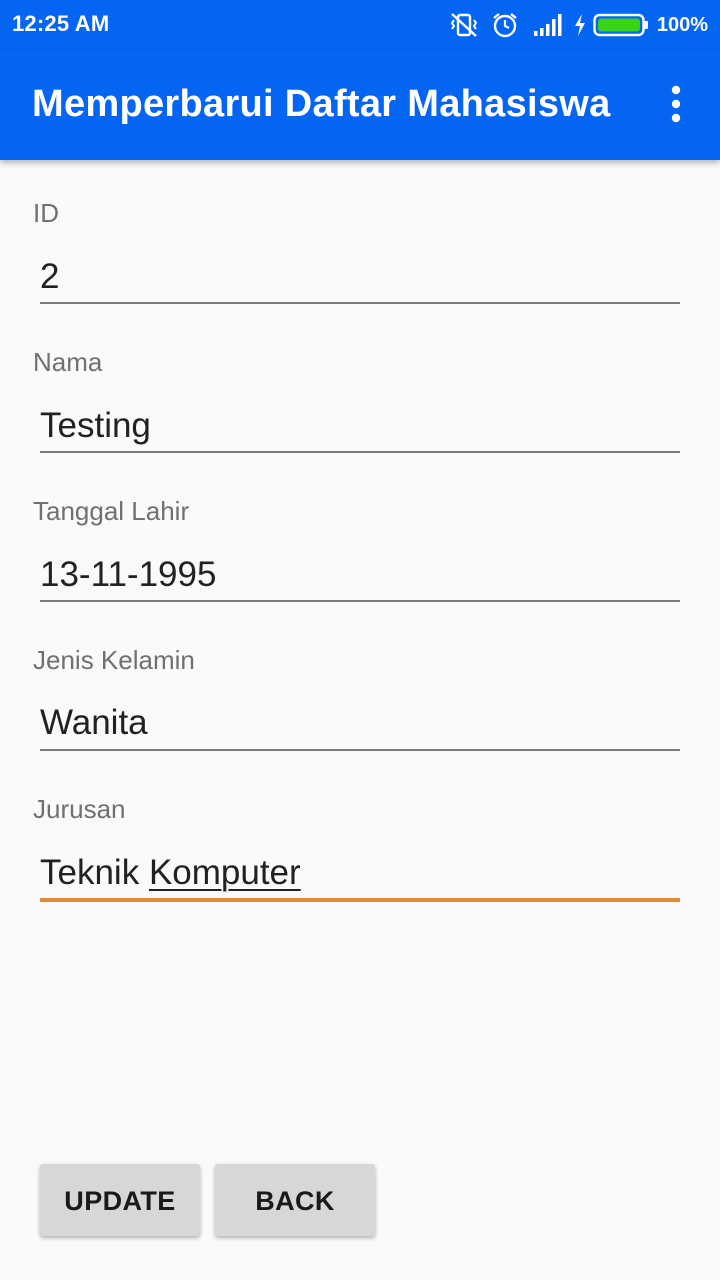 The height and width of the screenshot is (1280, 720). What do you see at coordinates (360, 750) in the screenshot?
I see `jenis-kelamin-underline` at bounding box center [360, 750].